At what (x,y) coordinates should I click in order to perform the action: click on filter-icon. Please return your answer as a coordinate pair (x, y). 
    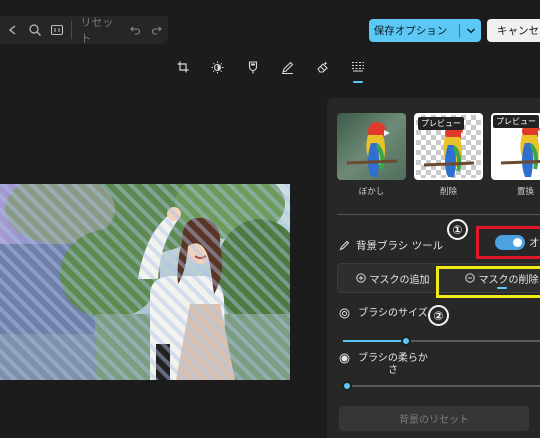
    Looking at the image, I should click on (252, 67).